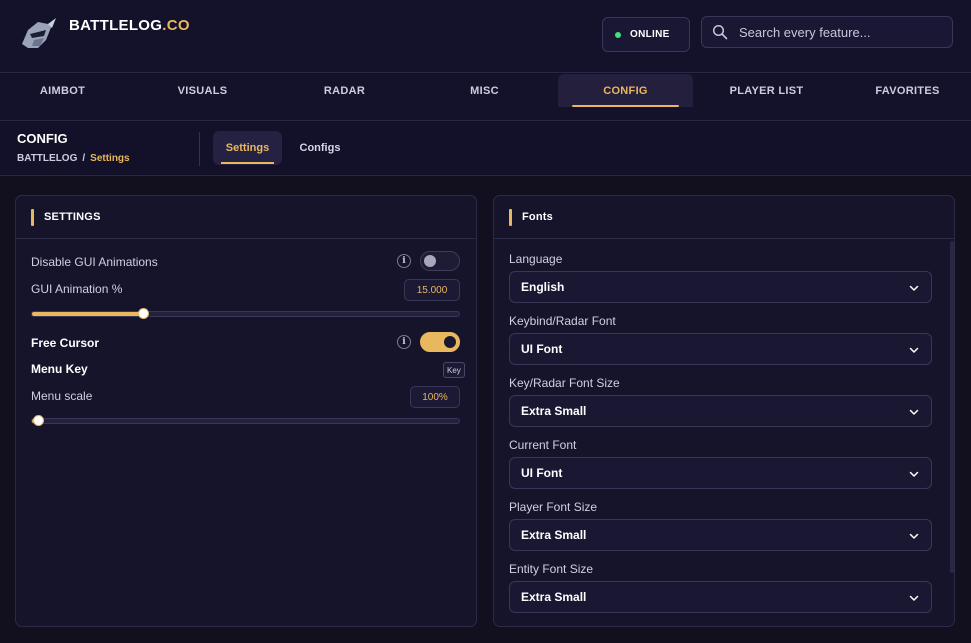 The width and height of the screenshot is (971, 643). Describe the element at coordinates (484, 90) in the screenshot. I see `nav-misc: MISC` at that location.